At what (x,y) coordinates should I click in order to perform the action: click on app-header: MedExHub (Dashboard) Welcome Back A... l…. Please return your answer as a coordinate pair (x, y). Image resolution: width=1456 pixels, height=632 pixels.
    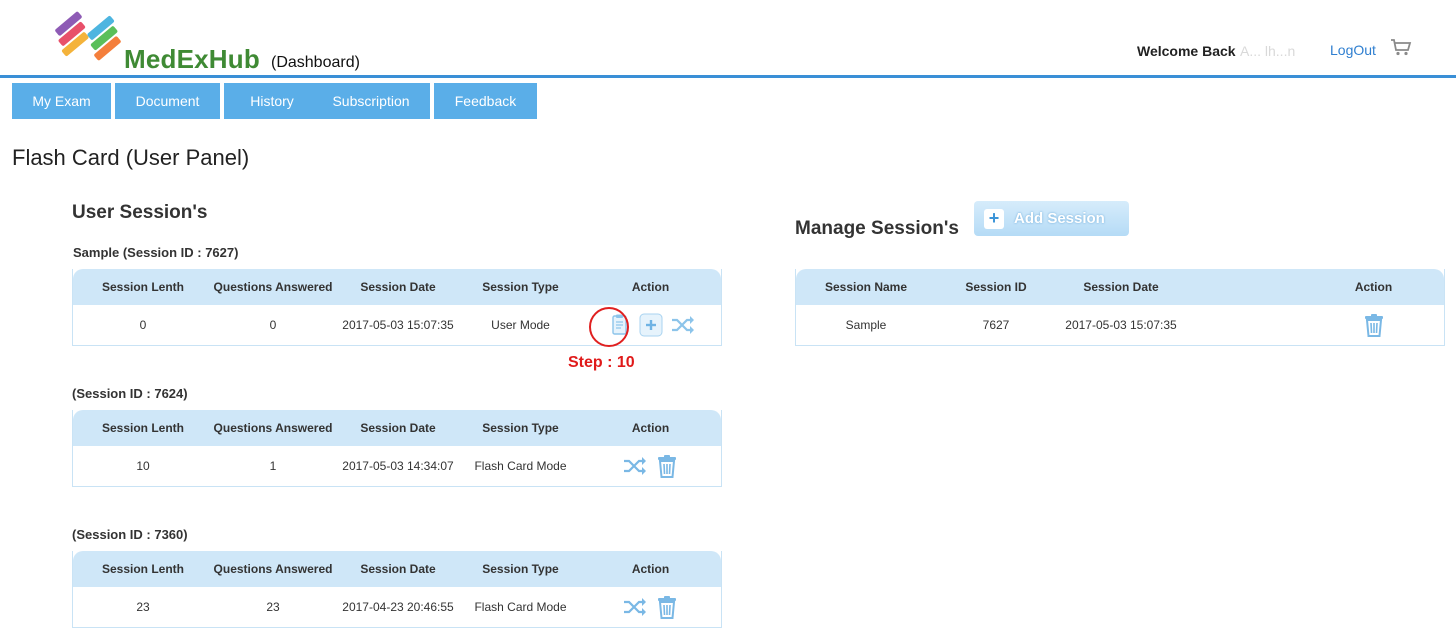
    Looking at the image, I should click on (728, 39).